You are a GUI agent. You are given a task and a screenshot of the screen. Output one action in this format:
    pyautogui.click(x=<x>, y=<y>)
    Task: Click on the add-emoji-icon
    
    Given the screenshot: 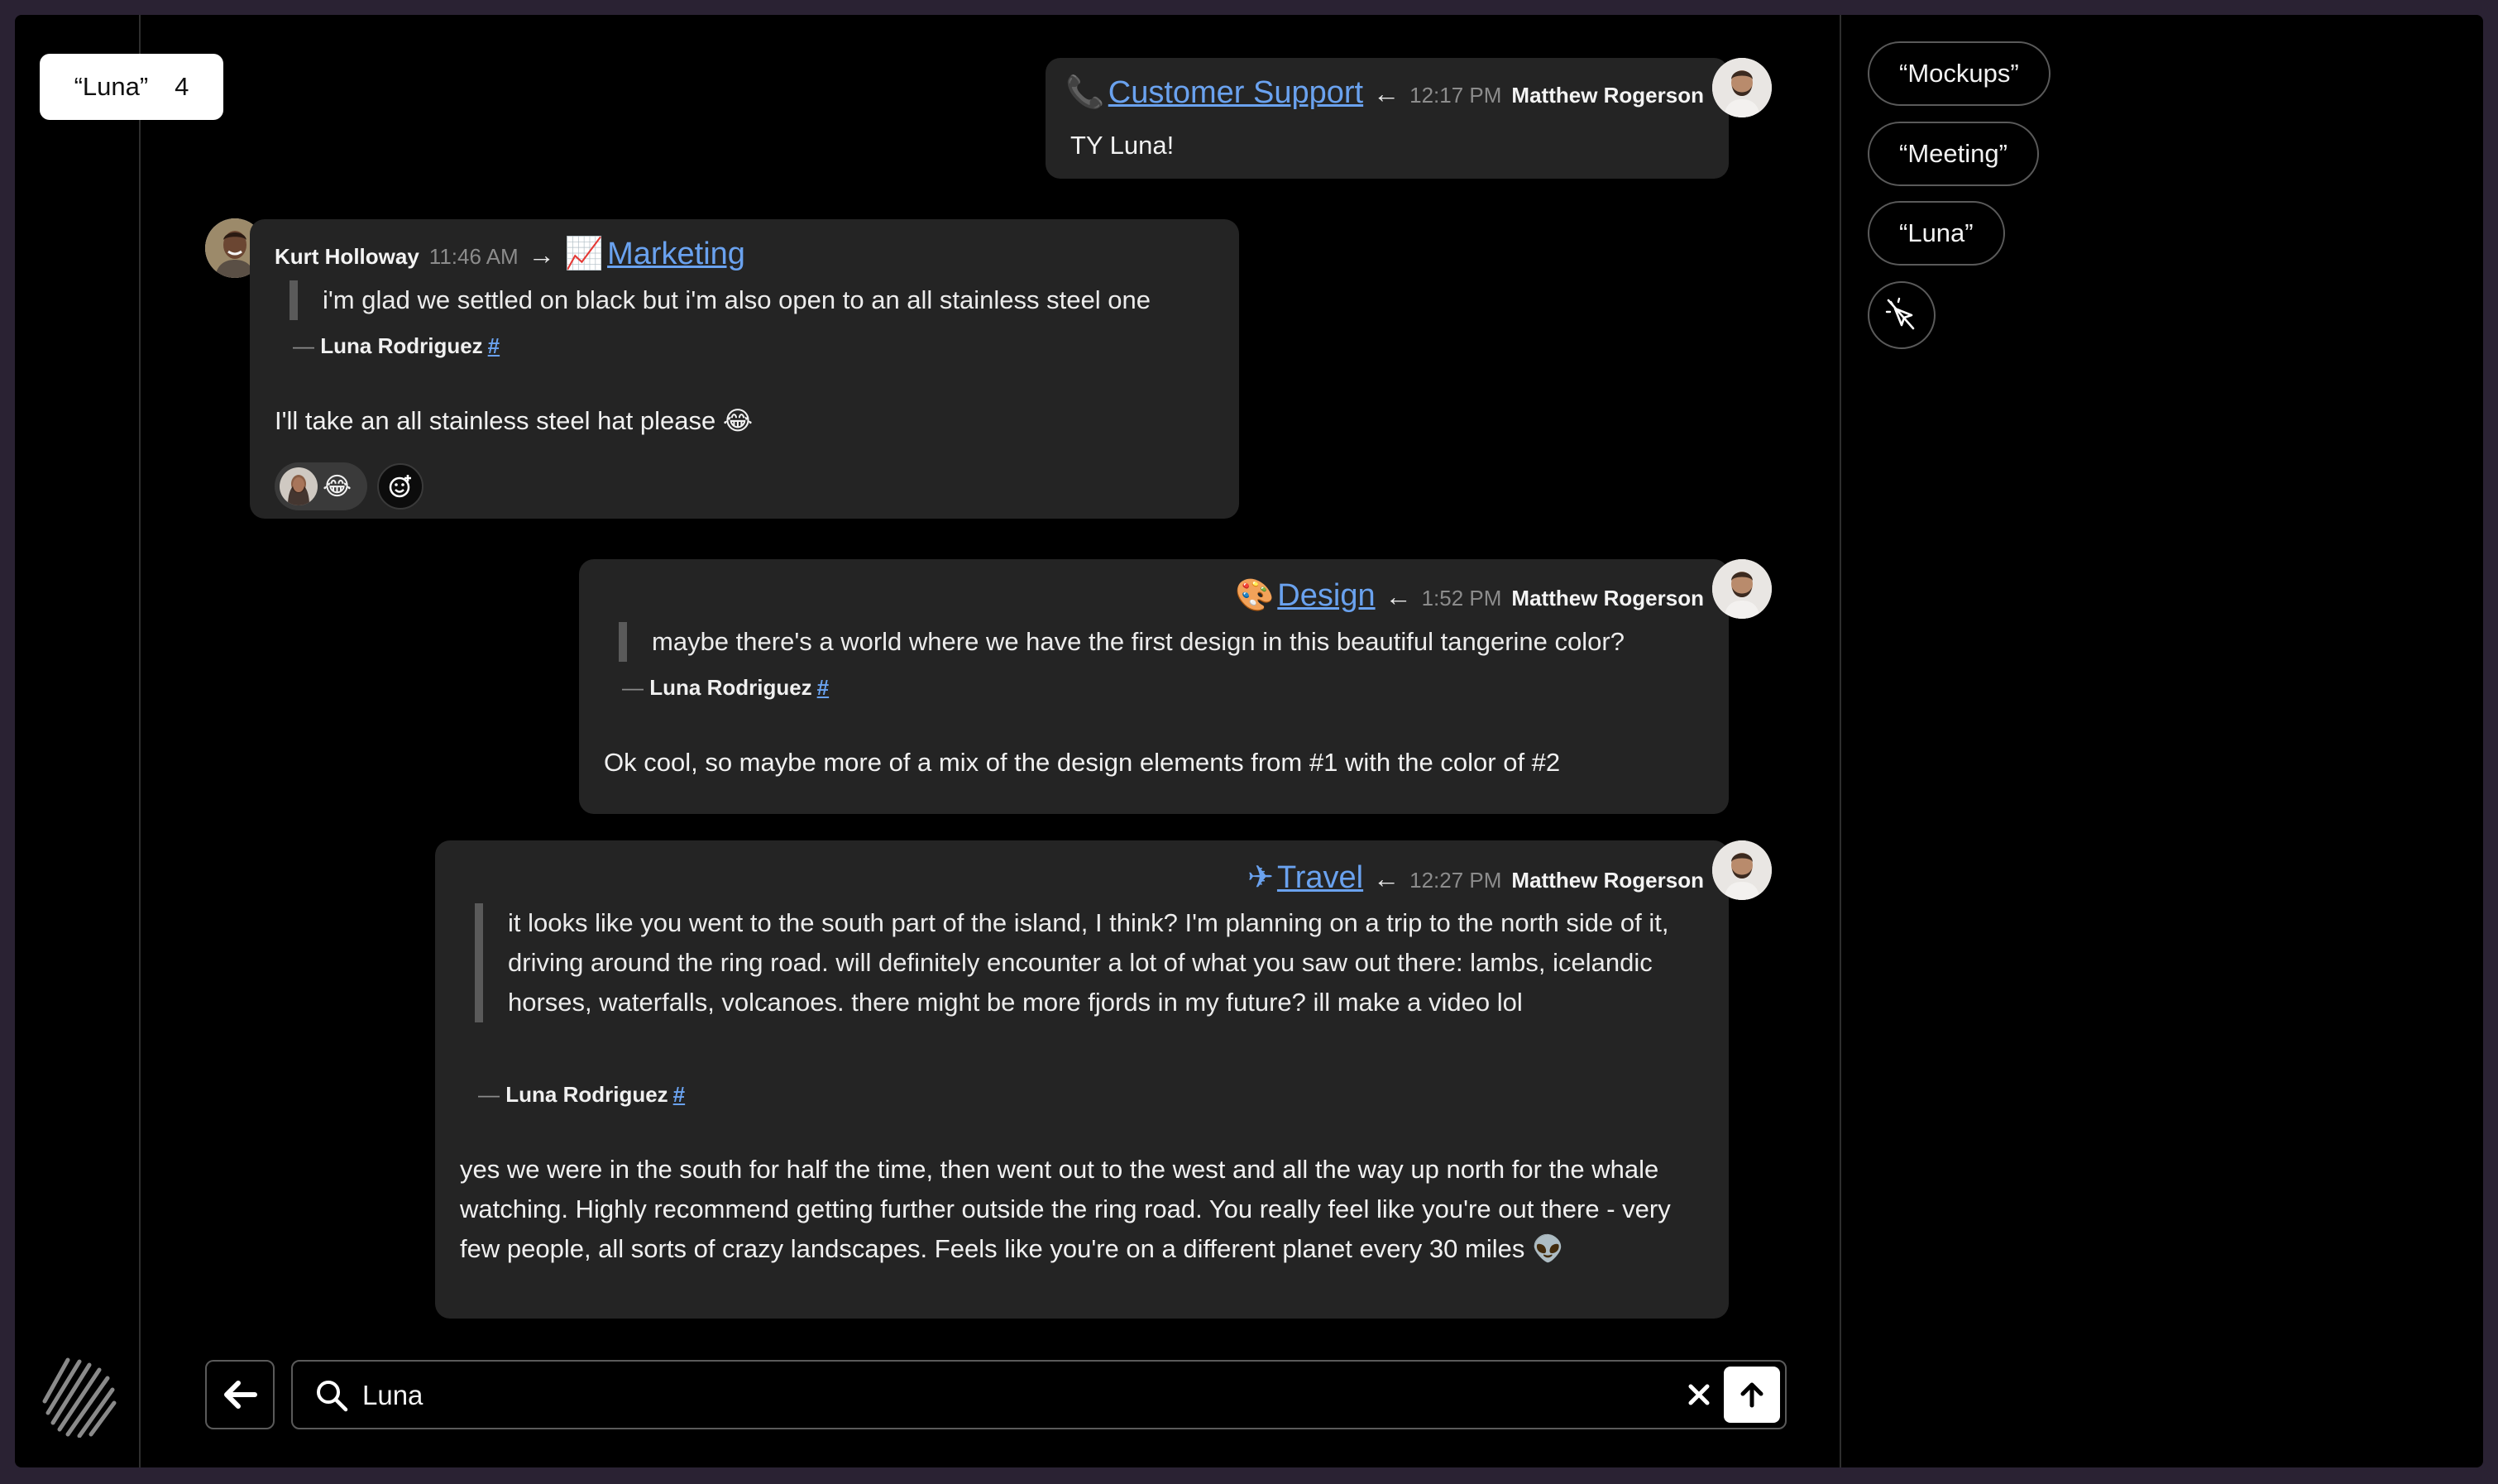 What is the action you would take?
    pyautogui.click(x=400, y=486)
    